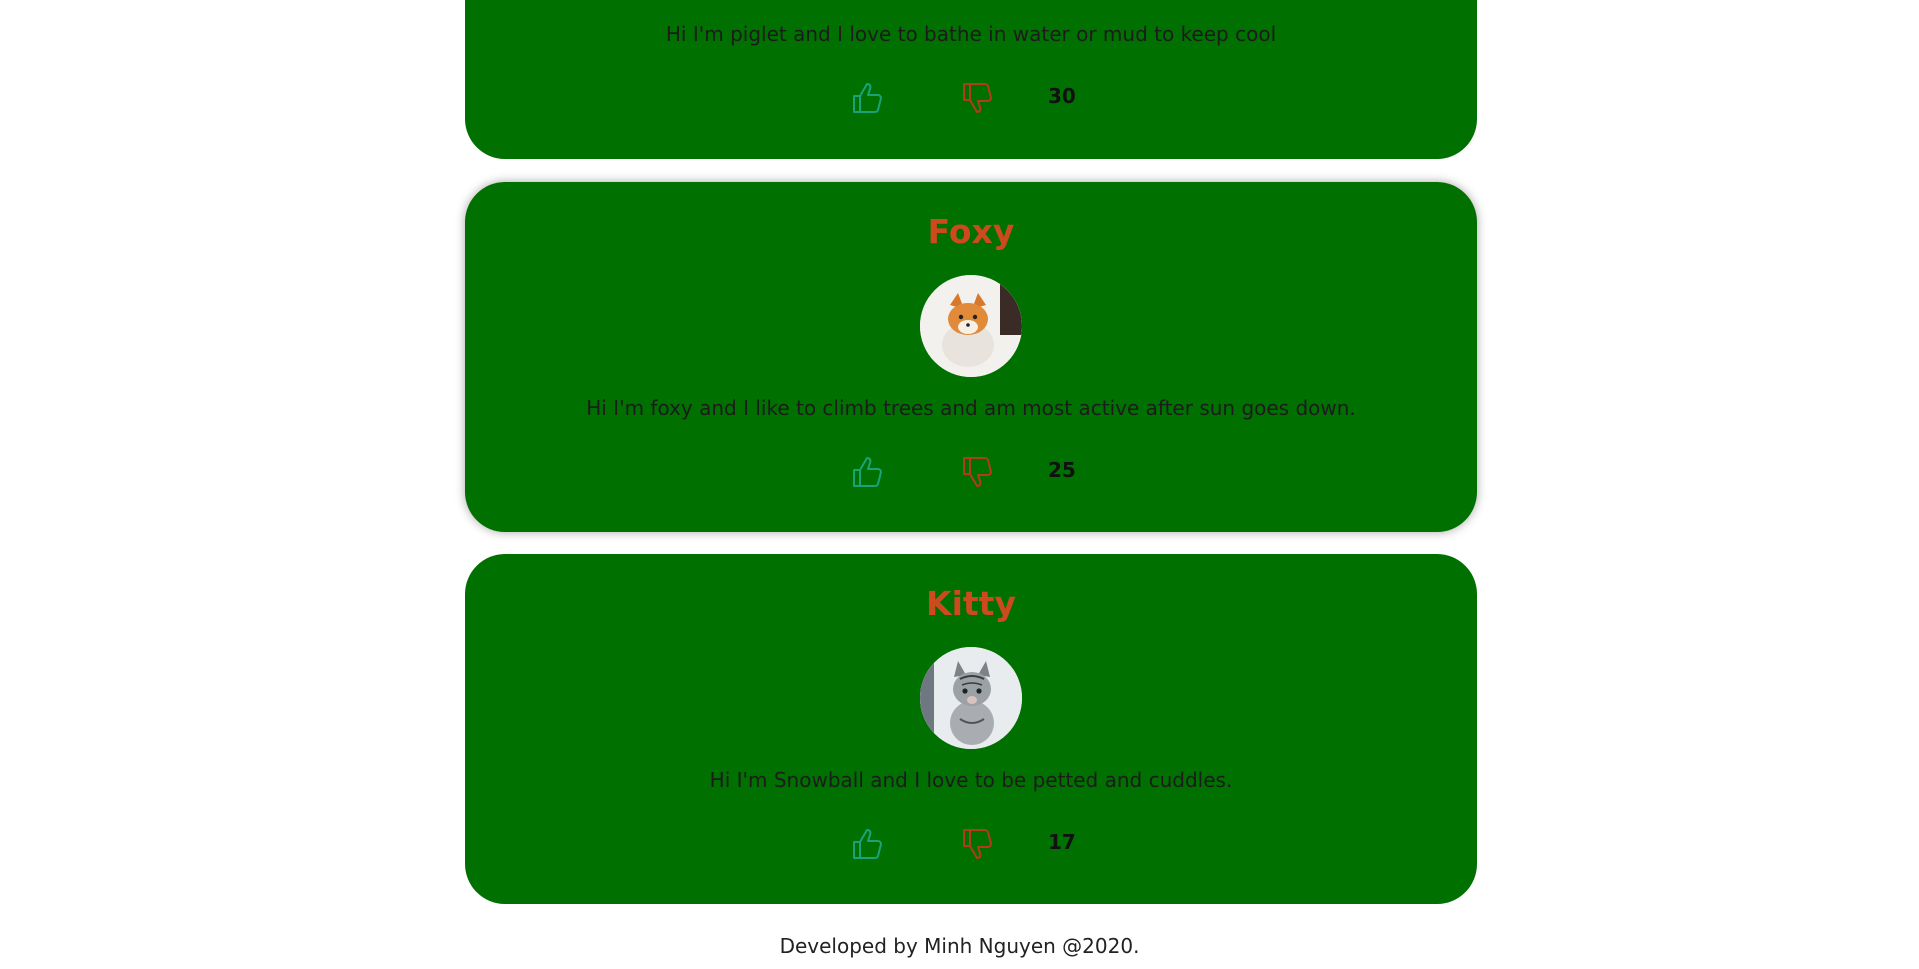 The image size is (1919, 969). Describe the element at coordinates (971, 698) in the screenshot. I see `kitten-photo` at that location.